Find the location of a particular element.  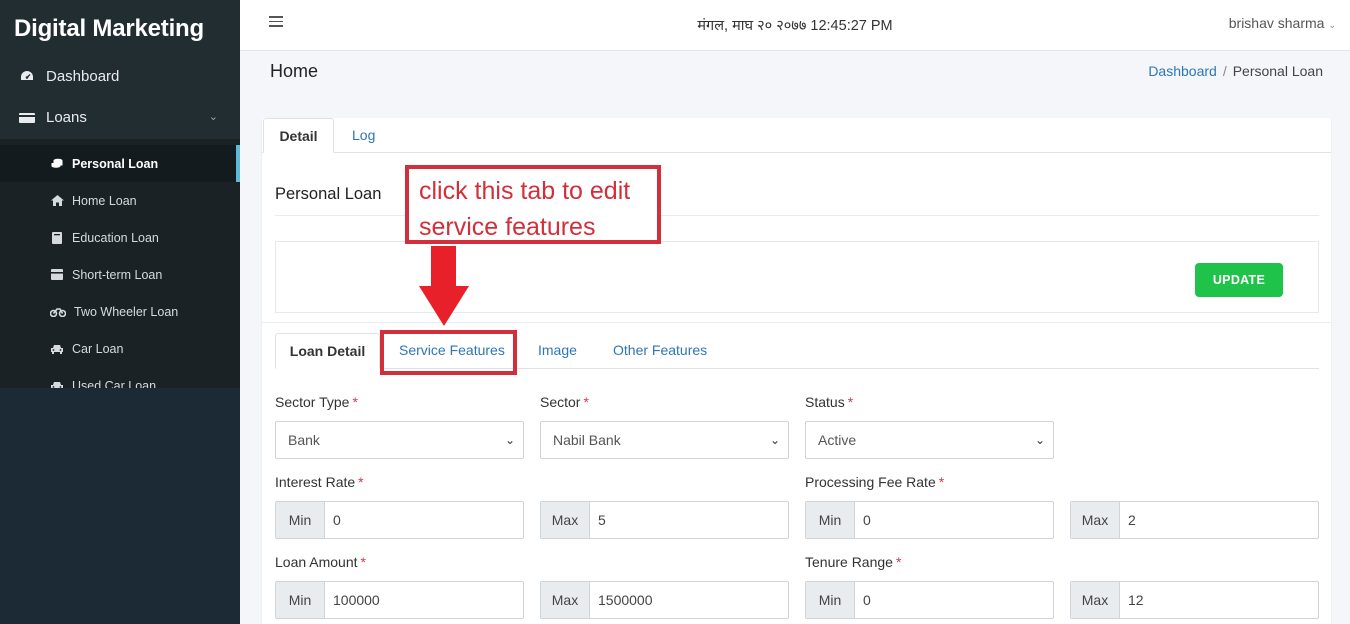

sidebar-item-personal-loan: Personal Loan is located at coordinates (120, 163).